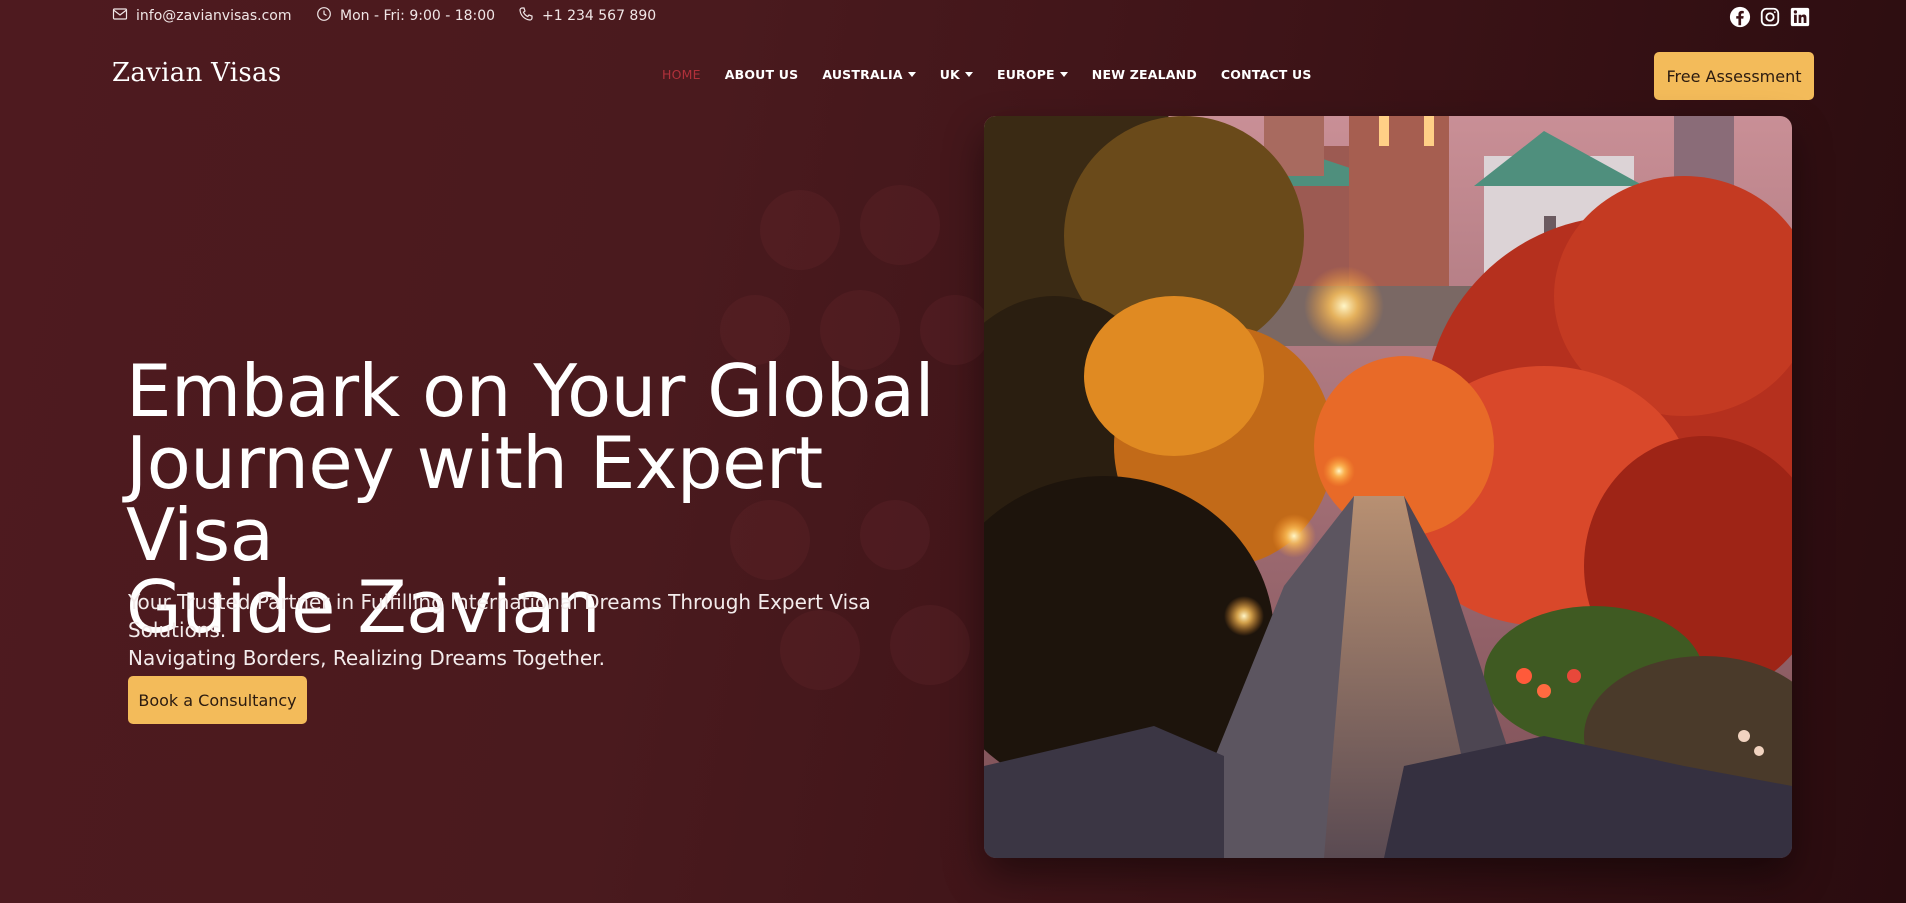  Describe the element at coordinates (217, 700) in the screenshot. I see `book-consultancy-button: Book a Consultancy` at that location.